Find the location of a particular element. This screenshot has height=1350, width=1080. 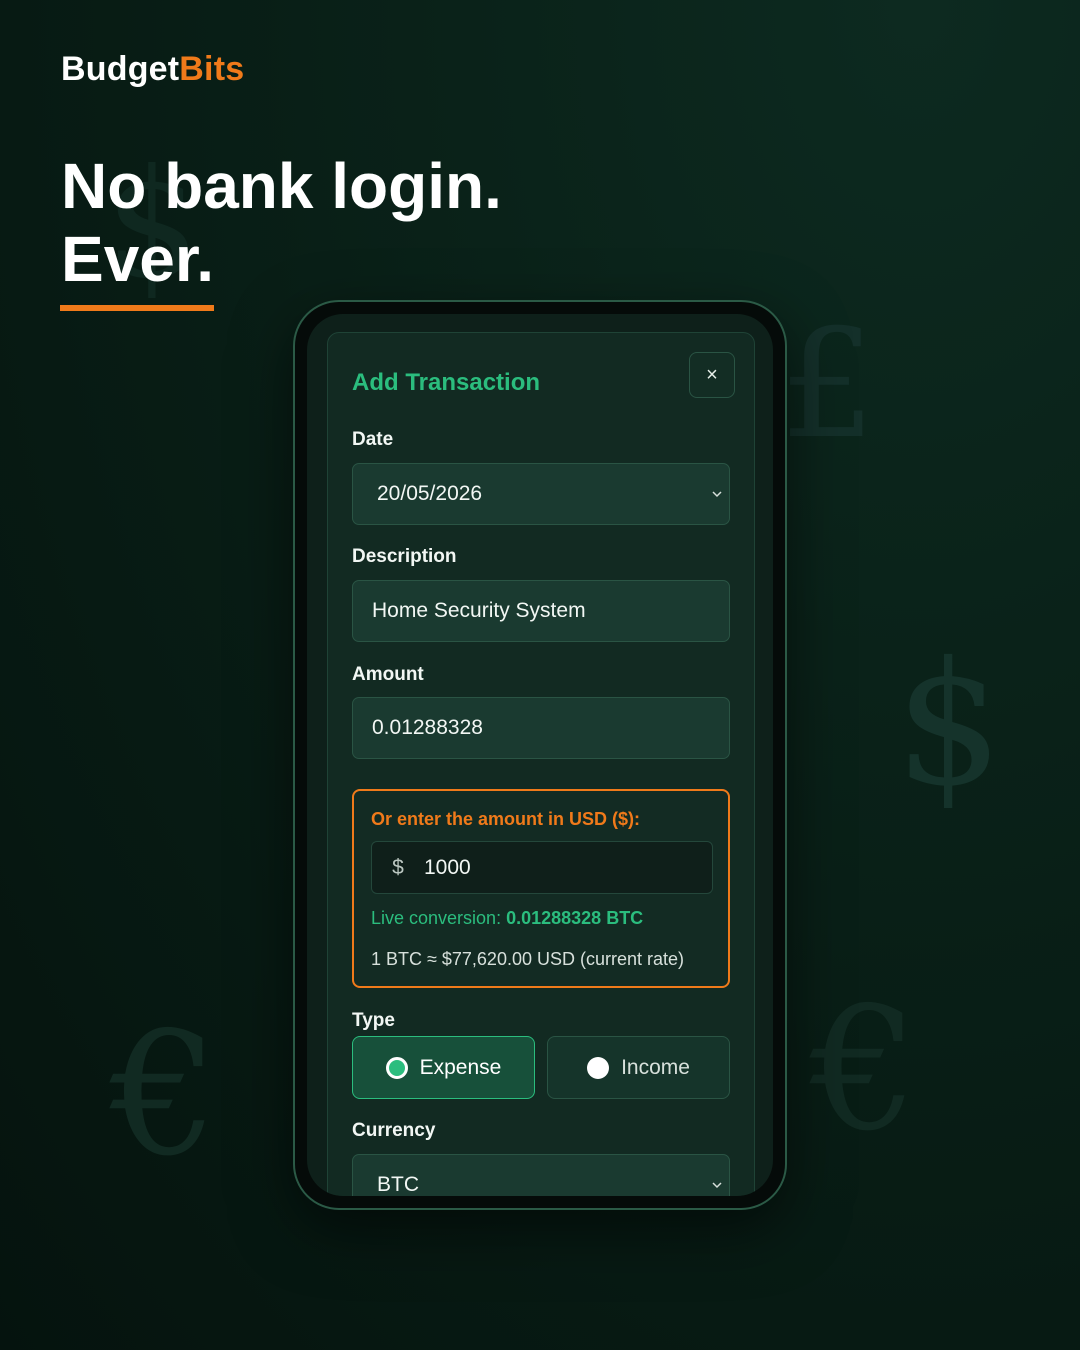

date-label: Date is located at coordinates (373, 439).